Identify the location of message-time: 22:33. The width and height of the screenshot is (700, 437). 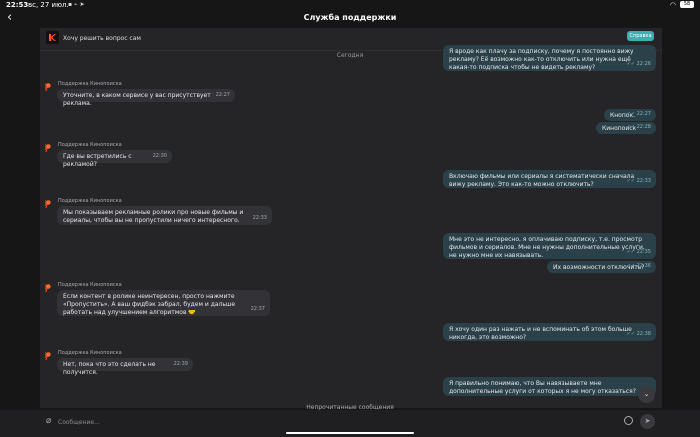
(259, 218).